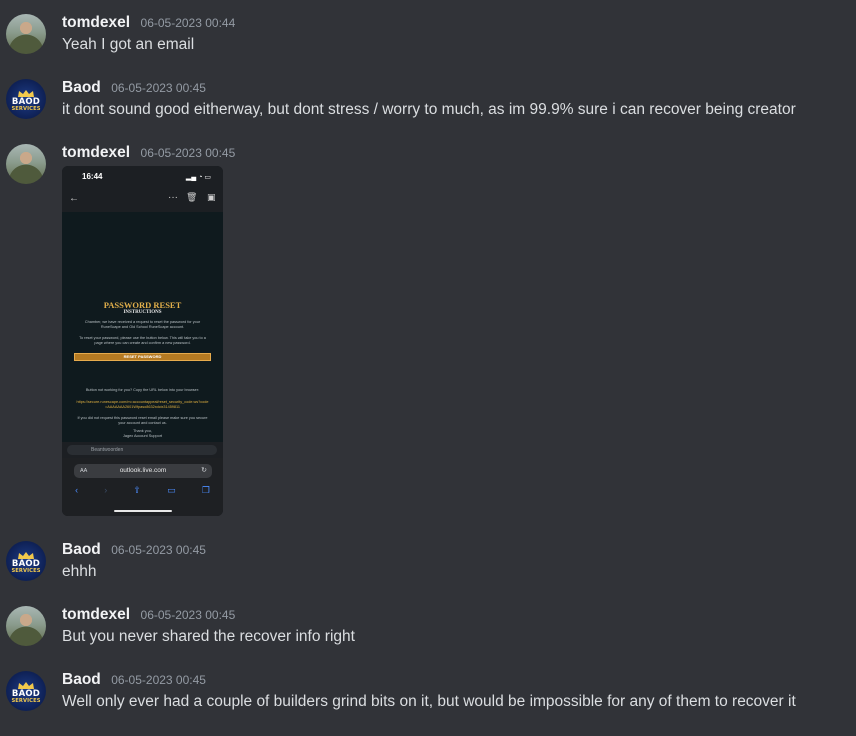 Image resolution: width=856 pixels, height=736 pixels. I want to click on browser-bar: AA outlook.live.com ↻ ‹ › ⇪ ▭ ❐, so click(142, 487).